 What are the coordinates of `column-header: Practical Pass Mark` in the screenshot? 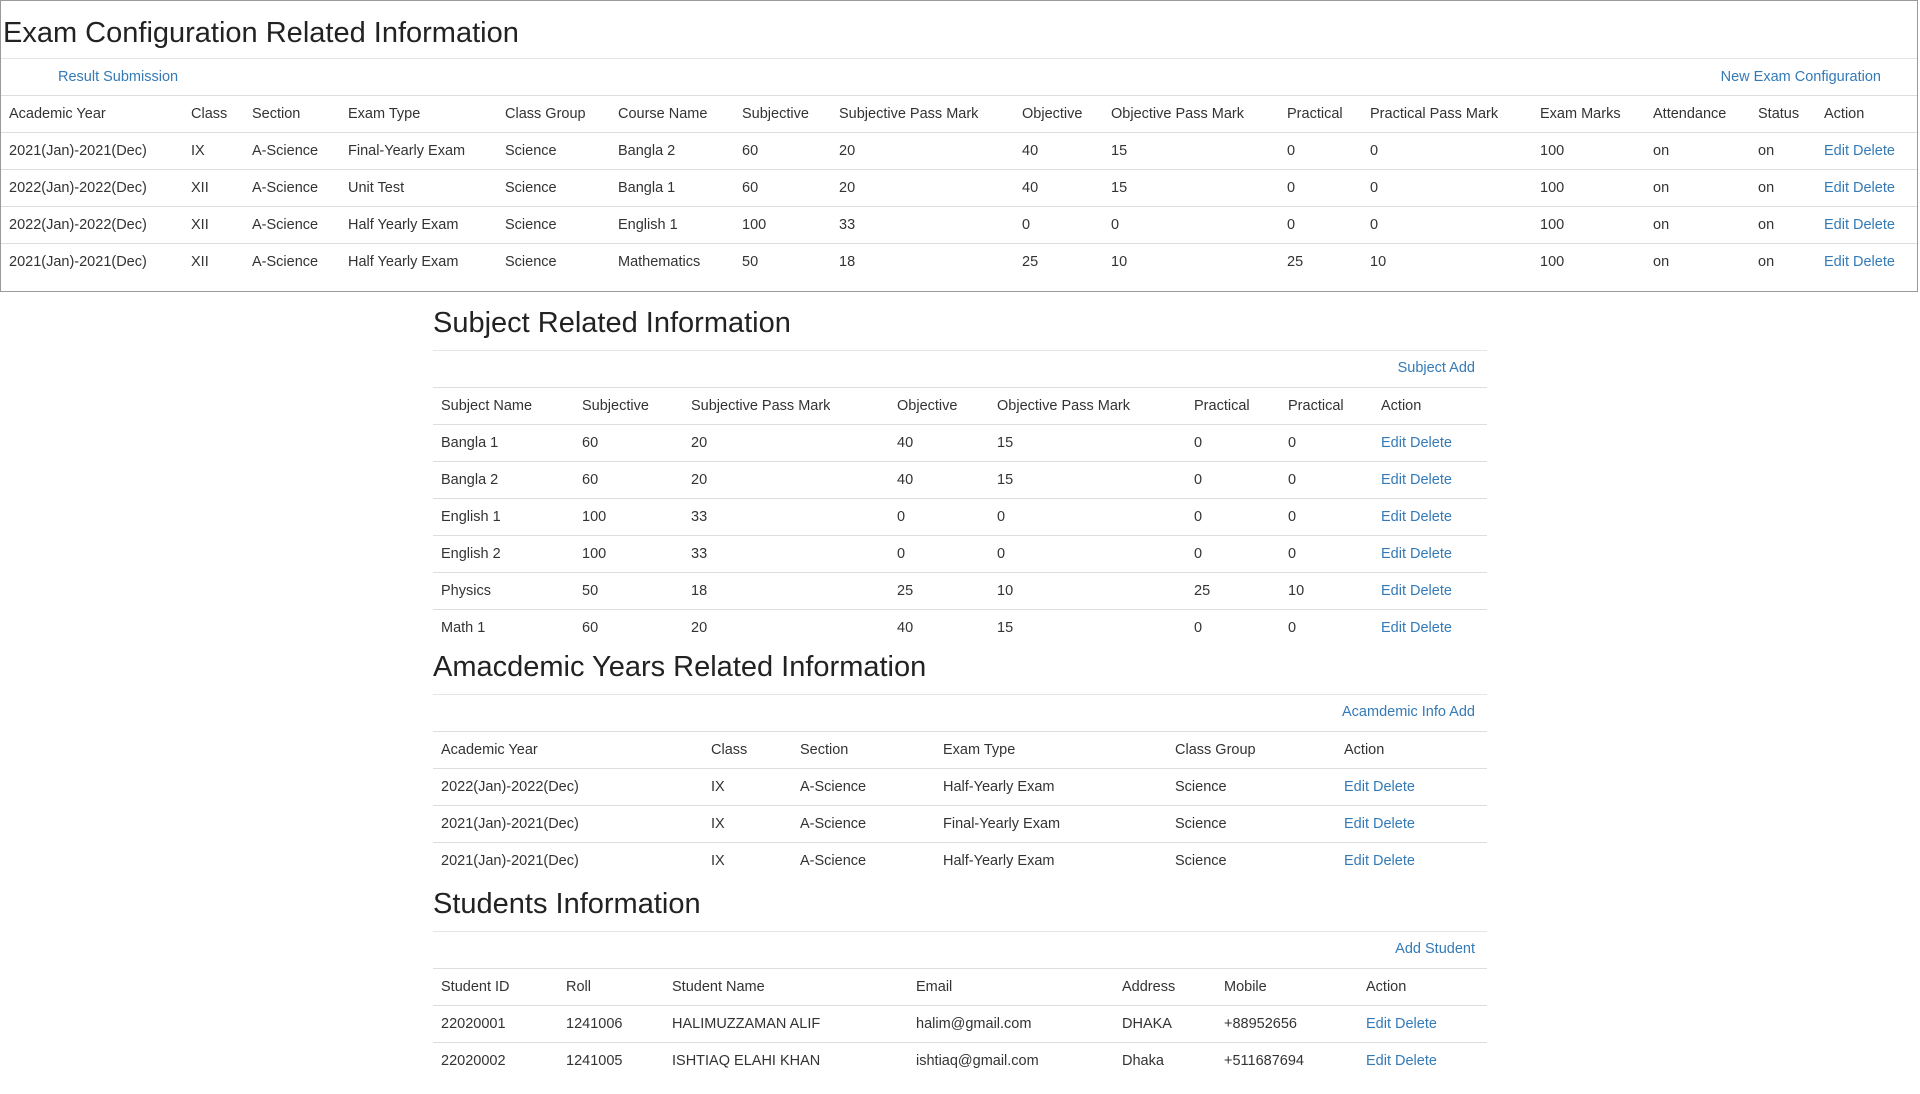 It's located at (1447, 114).